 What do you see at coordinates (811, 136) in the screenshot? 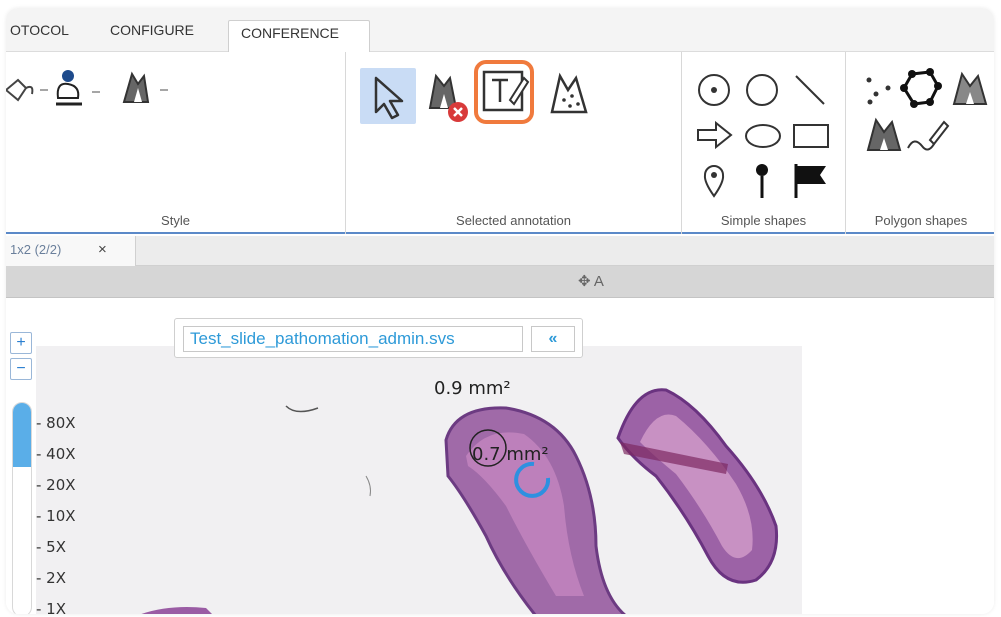
I see `rectangle-icon` at bounding box center [811, 136].